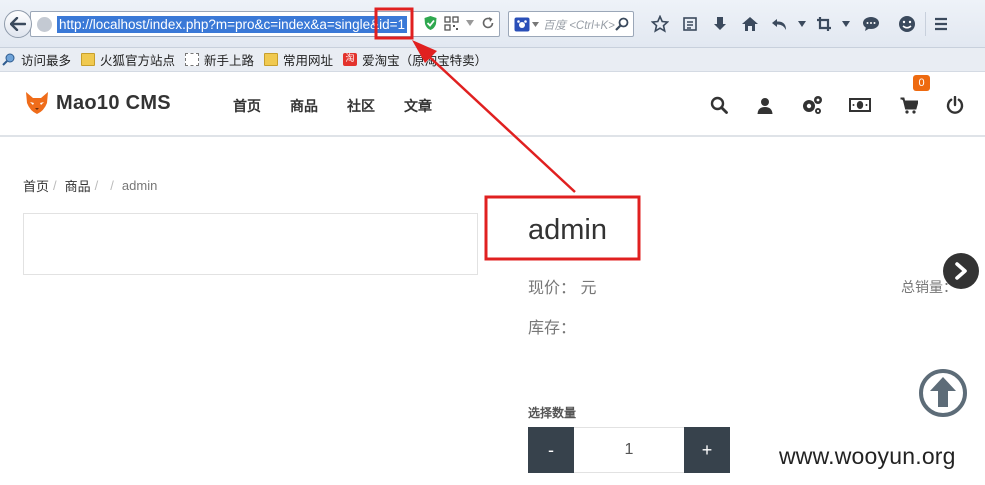 The image size is (985, 485). Describe the element at coordinates (552, 413) in the screenshot. I see `quantity-label: 选择数量` at that location.